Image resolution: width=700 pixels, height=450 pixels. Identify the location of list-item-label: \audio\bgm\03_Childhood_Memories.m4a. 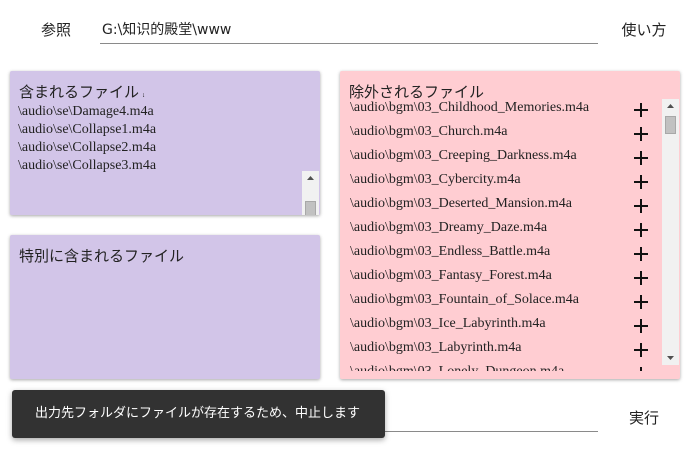
(470, 107).